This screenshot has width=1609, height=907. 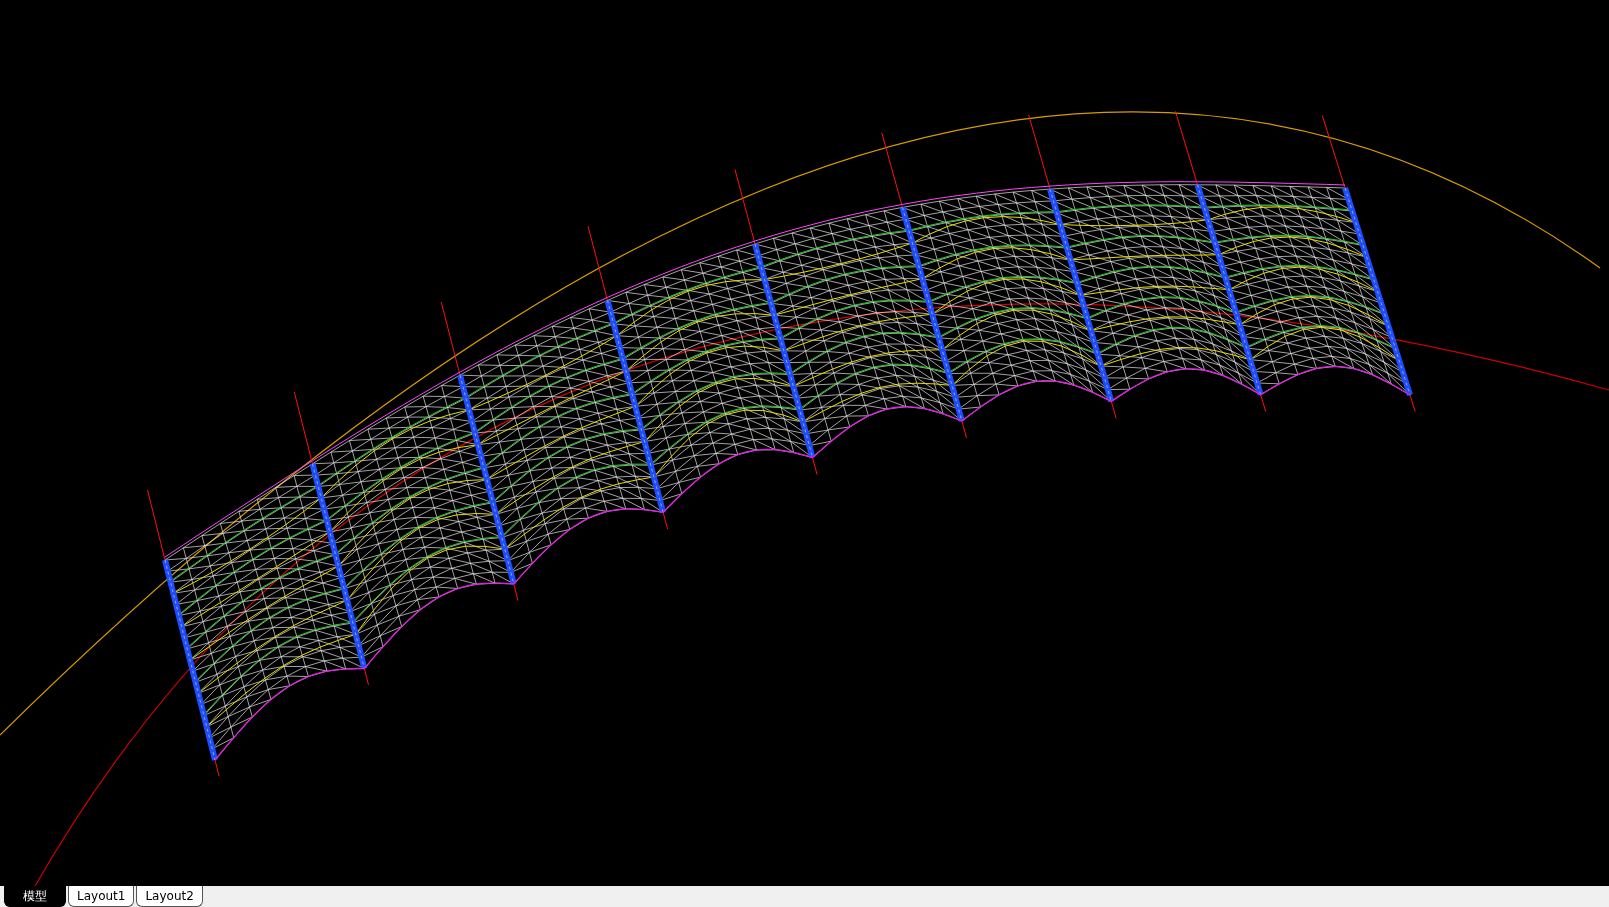 What do you see at coordinates (101, 896) in the screenshot?
I see `layout-tab: Layout1` at bounding box center [101, 896].